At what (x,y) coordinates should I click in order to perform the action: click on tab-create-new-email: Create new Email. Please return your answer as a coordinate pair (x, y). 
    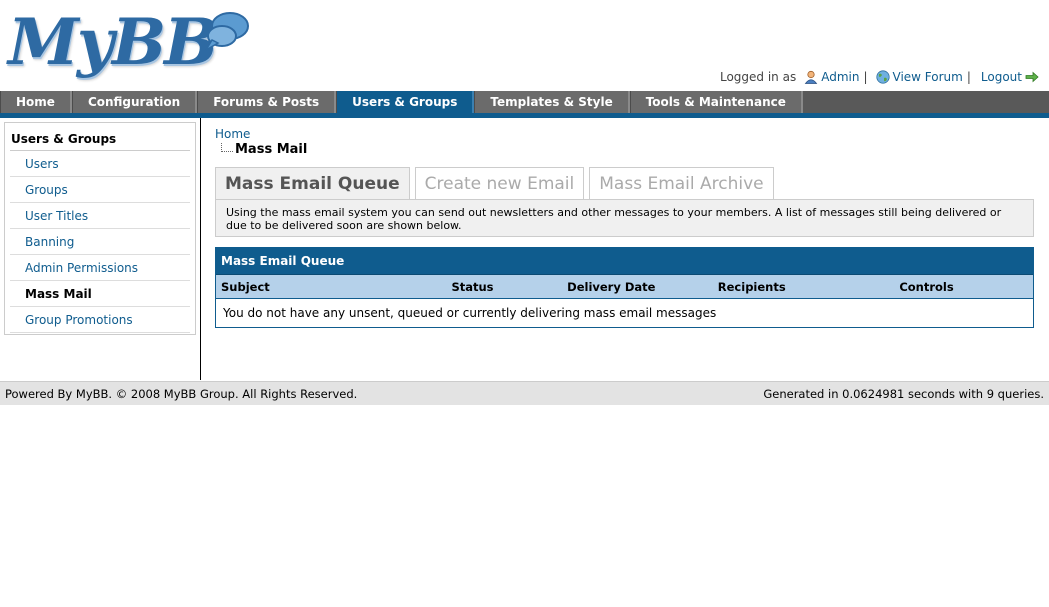
    Looking at the image, I should click on (499, 183).